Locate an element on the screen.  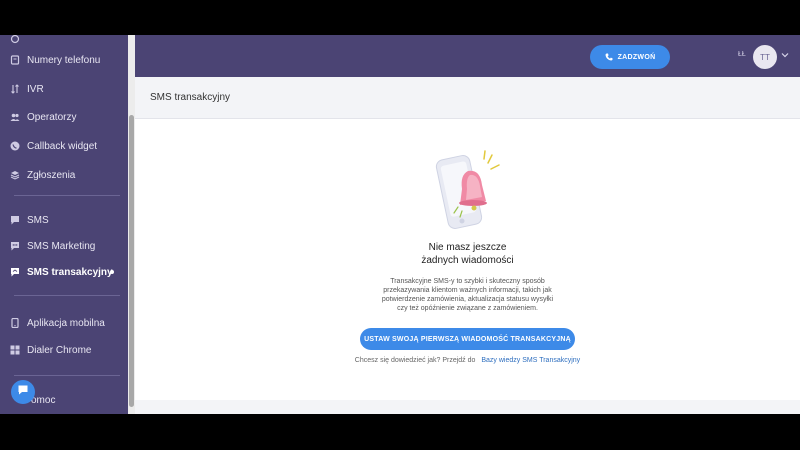
sidebar-item-mobile-app: Aplikacja mobilna is located at coordinates (64, 323).